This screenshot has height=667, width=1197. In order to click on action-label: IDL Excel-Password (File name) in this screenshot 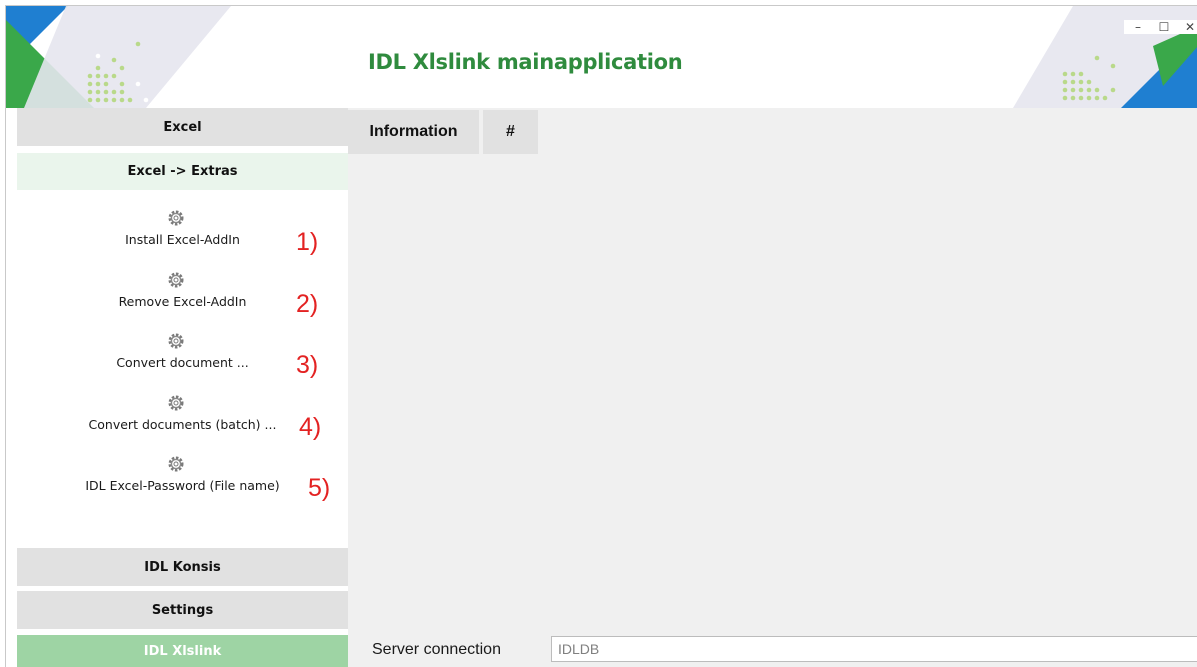, I will do `click(182, 485)`.